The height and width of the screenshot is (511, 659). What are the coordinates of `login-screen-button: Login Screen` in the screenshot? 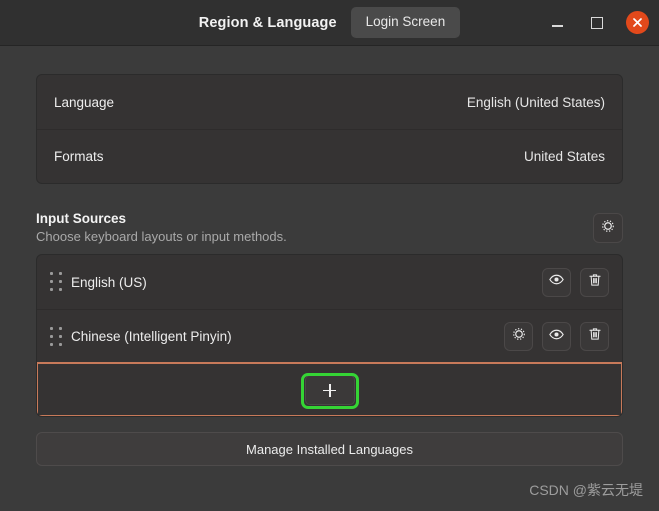 It's located at (405, 22).